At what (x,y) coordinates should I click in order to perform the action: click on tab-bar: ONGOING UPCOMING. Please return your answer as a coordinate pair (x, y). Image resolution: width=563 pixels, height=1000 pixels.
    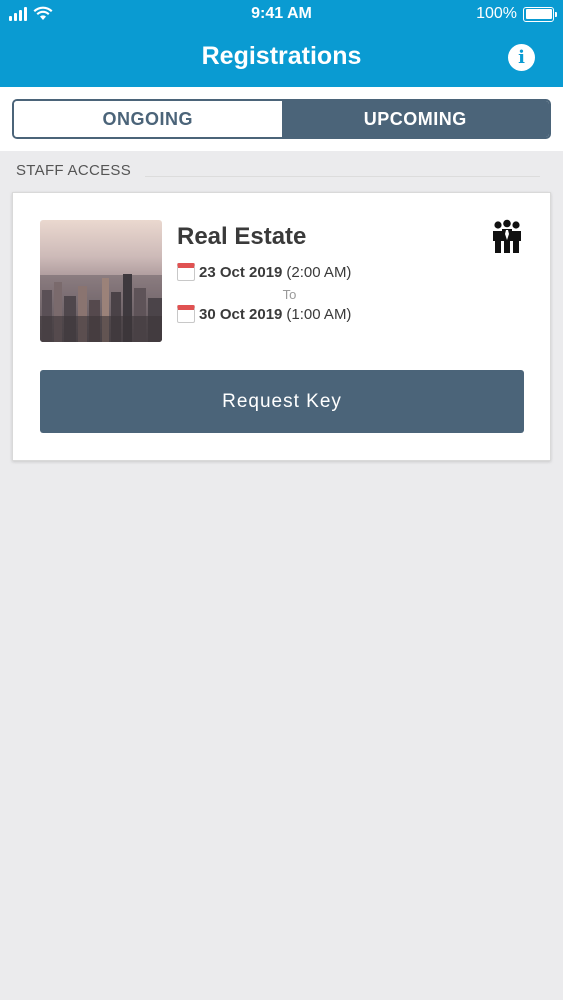
    Looking at the image, I should click on (281, 119).